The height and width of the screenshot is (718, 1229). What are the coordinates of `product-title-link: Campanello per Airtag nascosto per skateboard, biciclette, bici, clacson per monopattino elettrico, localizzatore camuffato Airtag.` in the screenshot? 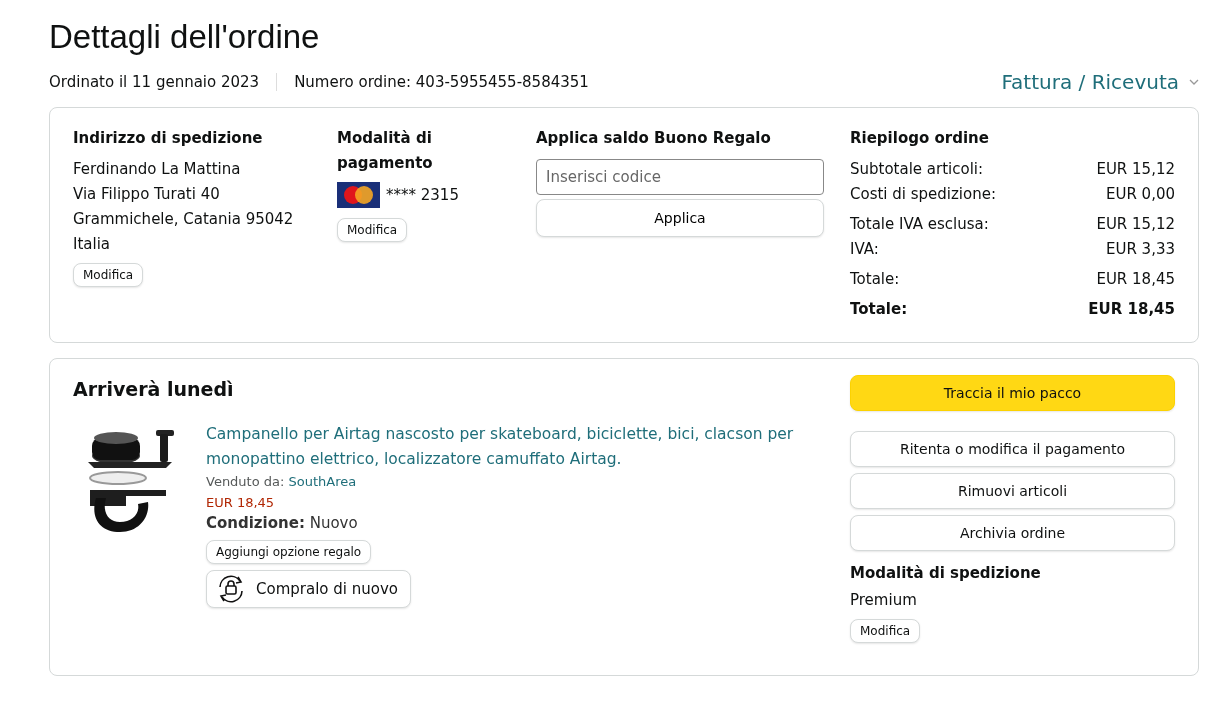 It's located at (506, 447).